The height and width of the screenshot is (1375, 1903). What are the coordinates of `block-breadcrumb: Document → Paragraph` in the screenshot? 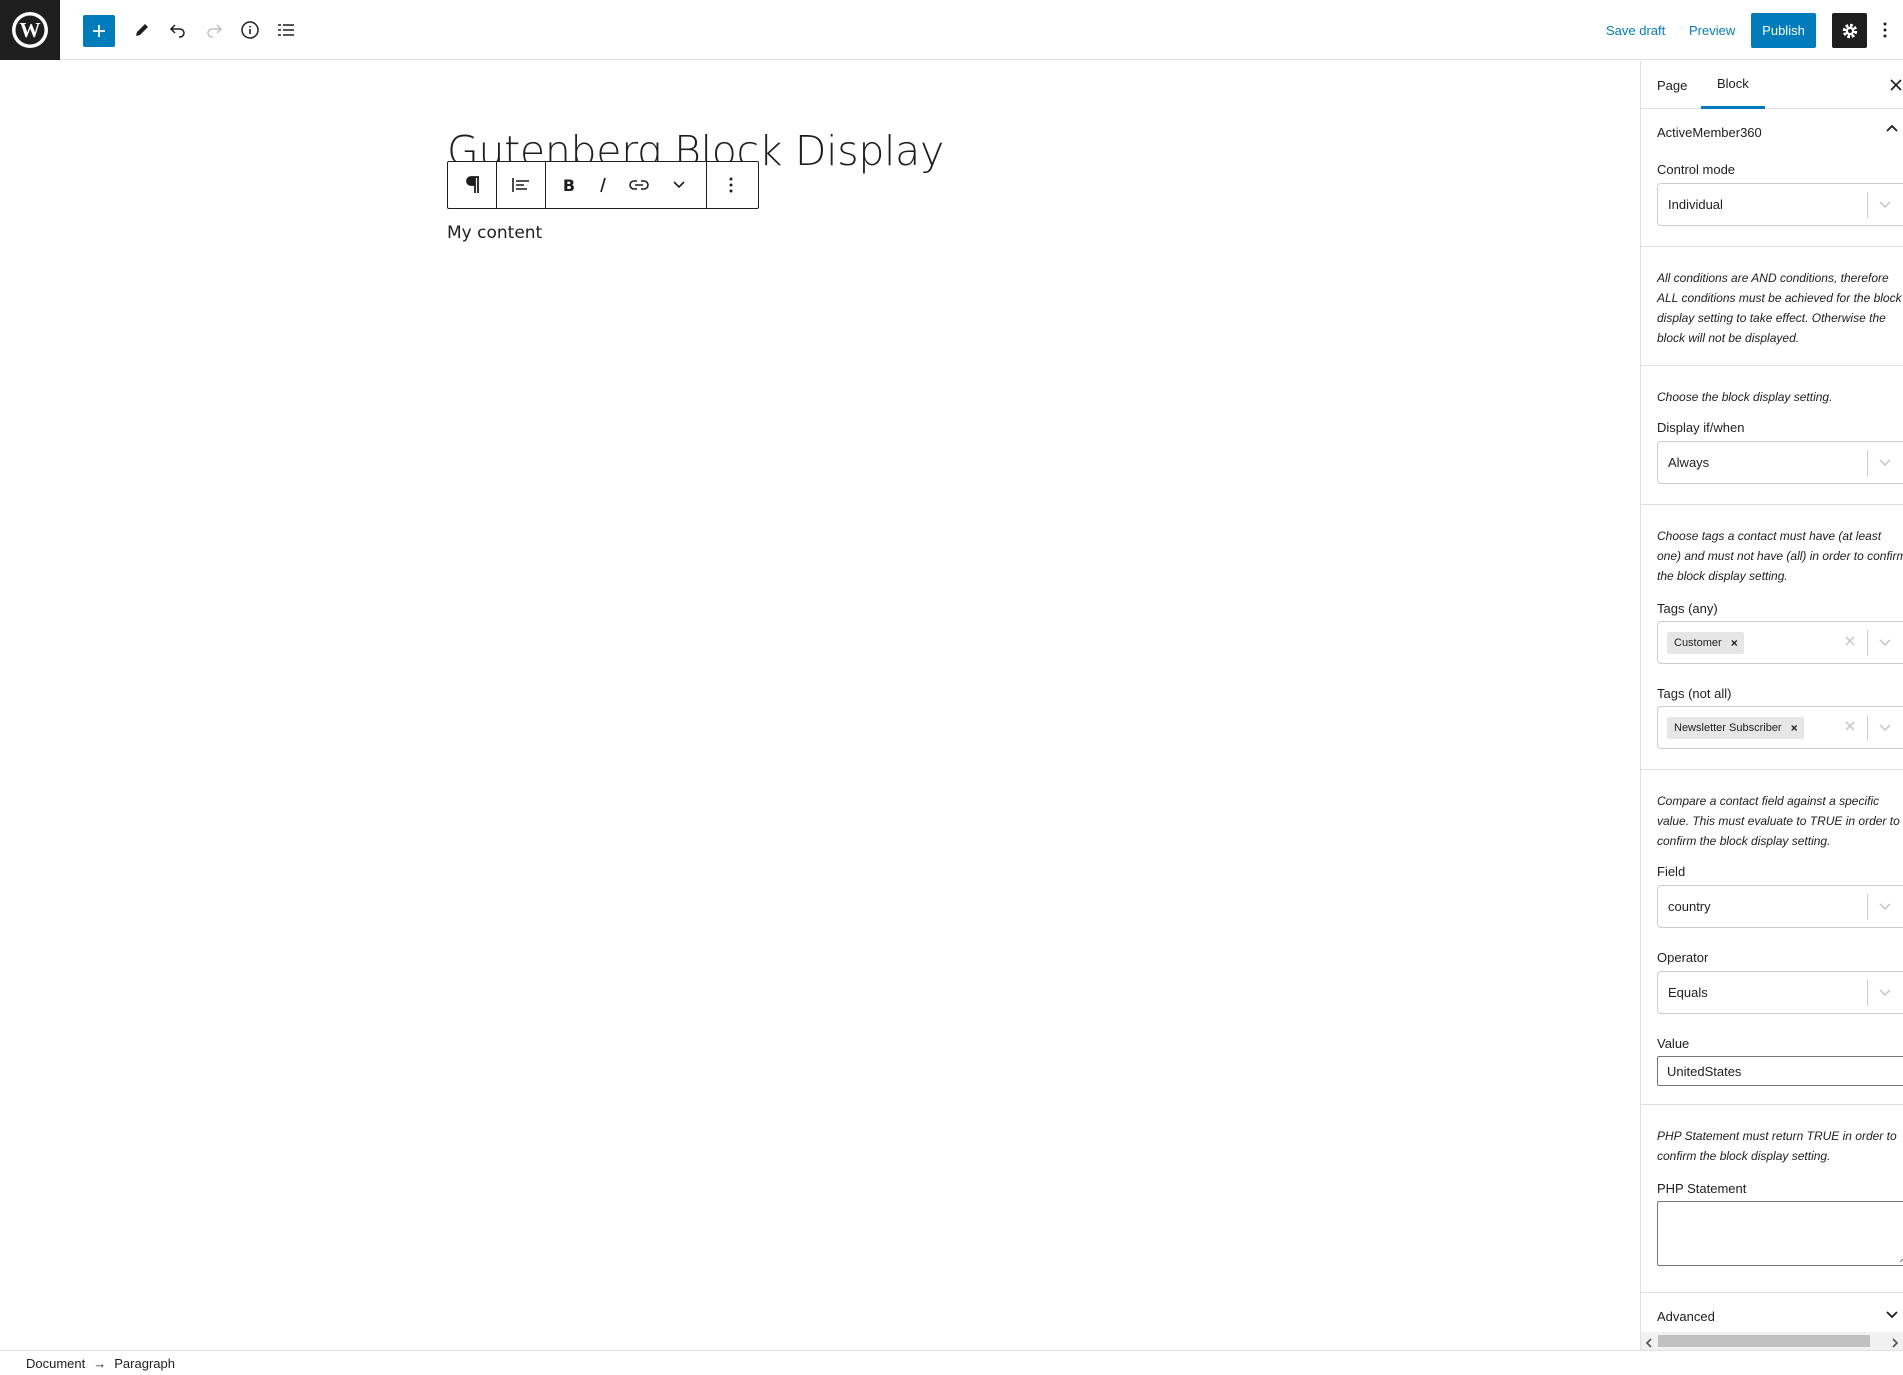 It's located at (951, 1362).